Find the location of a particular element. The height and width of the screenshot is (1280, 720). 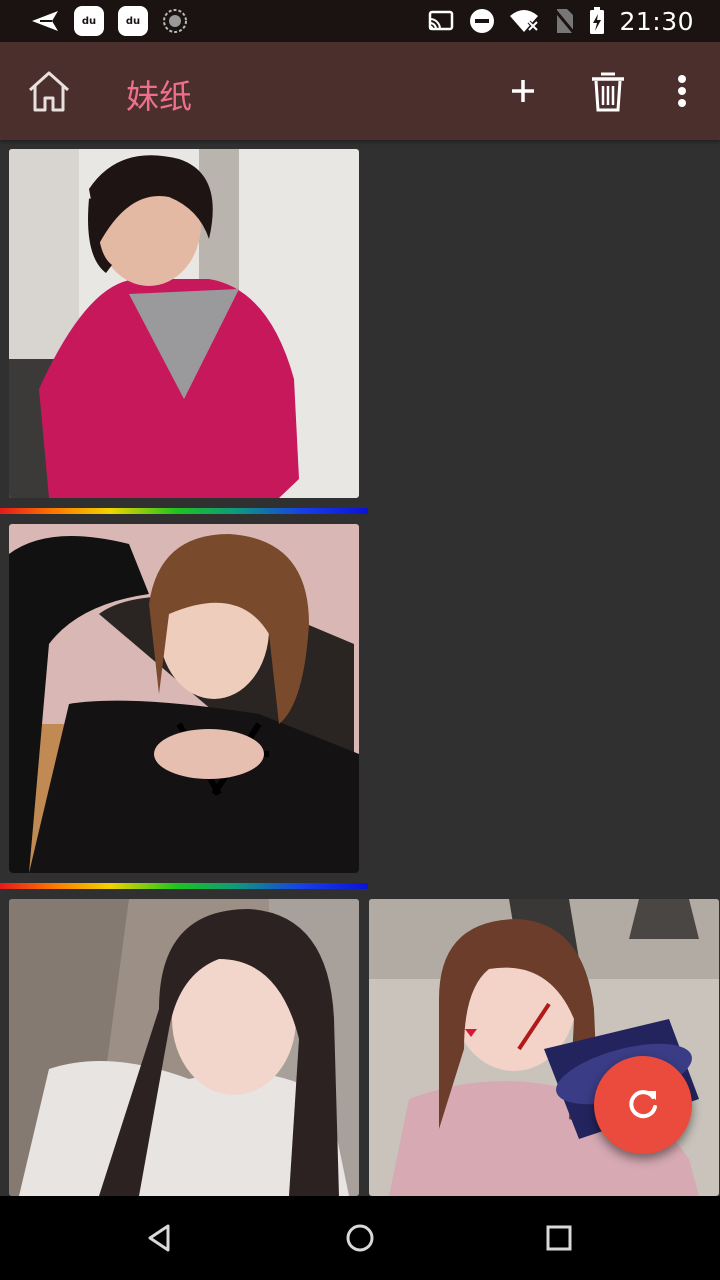

back-icon is located at coordinates (160, 1238).